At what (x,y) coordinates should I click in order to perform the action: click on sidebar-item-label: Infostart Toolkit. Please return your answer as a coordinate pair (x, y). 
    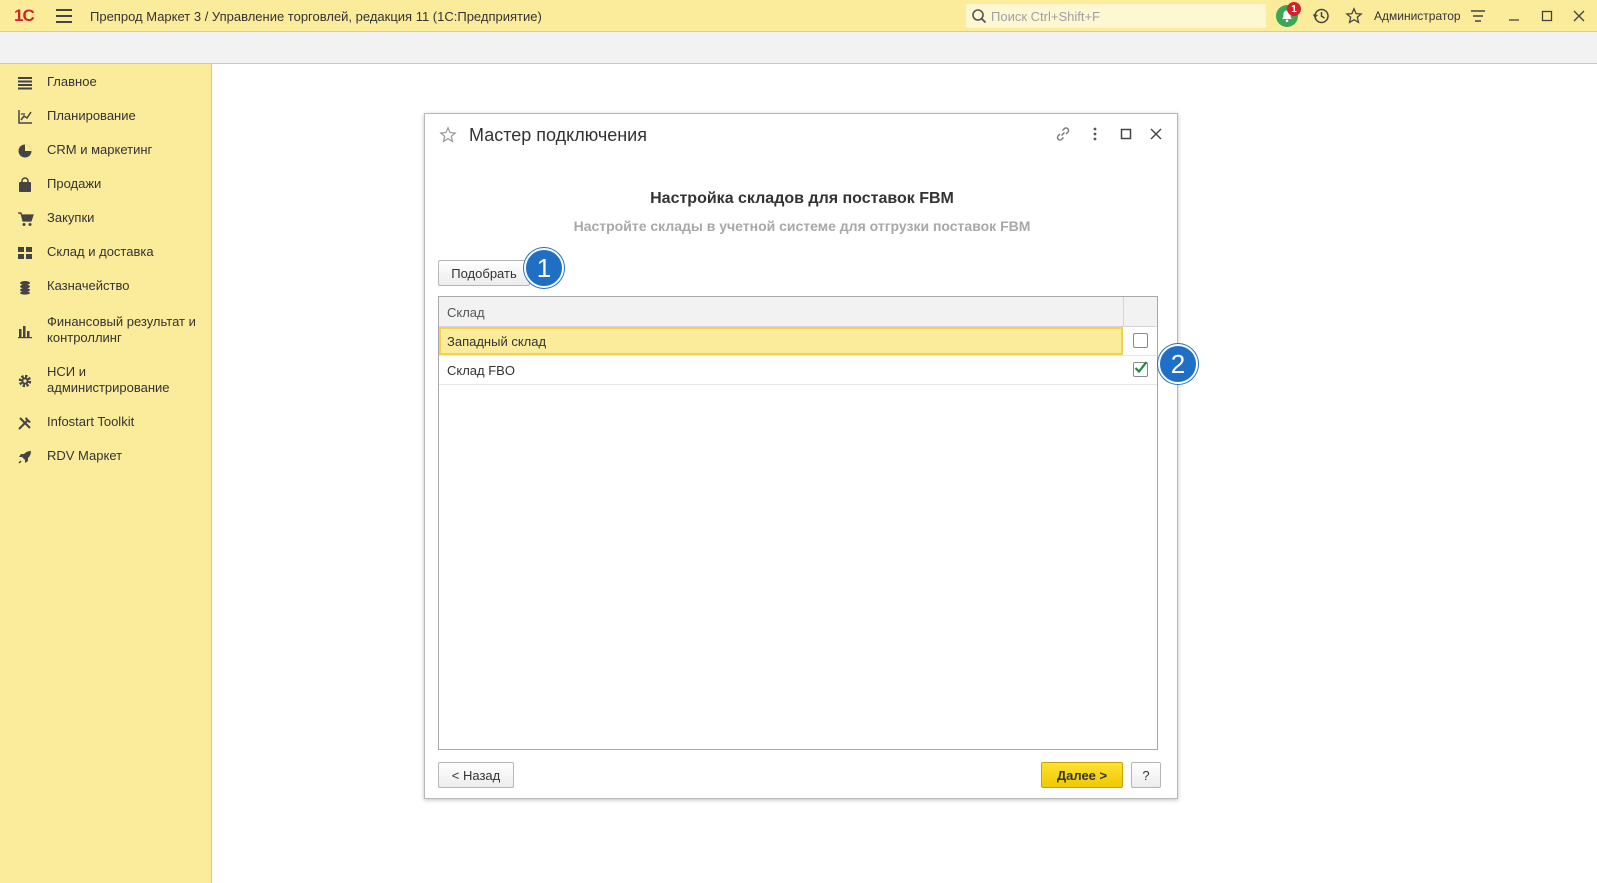
    Looking at the image, I should click on (91, 421).